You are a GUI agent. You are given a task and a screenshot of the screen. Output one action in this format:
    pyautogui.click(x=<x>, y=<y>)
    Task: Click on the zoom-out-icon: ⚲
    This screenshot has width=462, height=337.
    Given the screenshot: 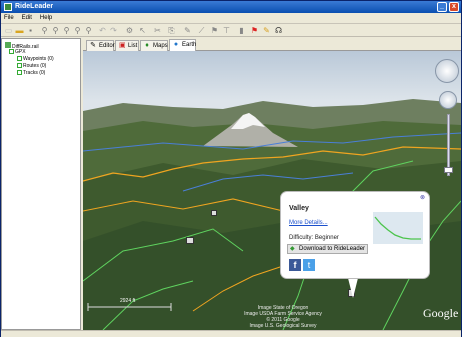 What is the action you would take?
    pyautogui.click(x=55, y=30)
    